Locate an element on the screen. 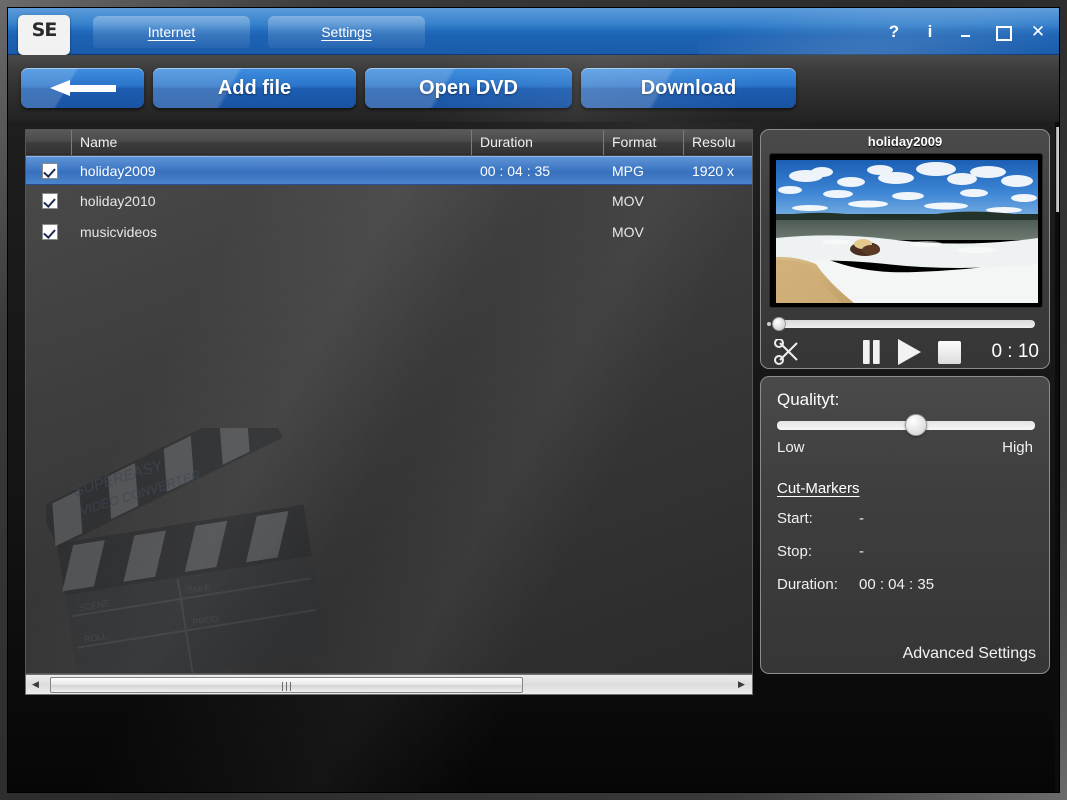 This screenshot has height=800, width=1067. tab-internet: Internet is located at coordinates (171, 32).